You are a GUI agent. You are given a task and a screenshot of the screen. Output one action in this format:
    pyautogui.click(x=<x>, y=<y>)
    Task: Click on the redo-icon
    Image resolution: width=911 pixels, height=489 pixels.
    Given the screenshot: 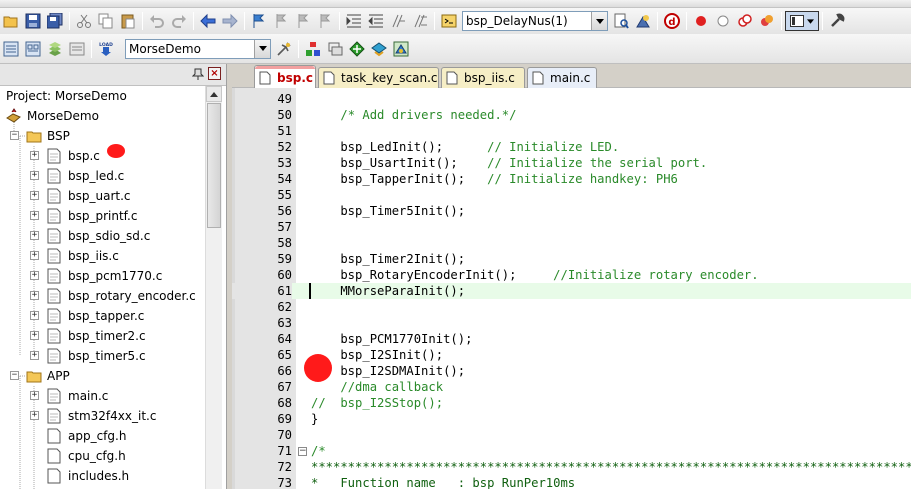 What is the action you would take?
    pyautogui.click(x=179, y=21)
    